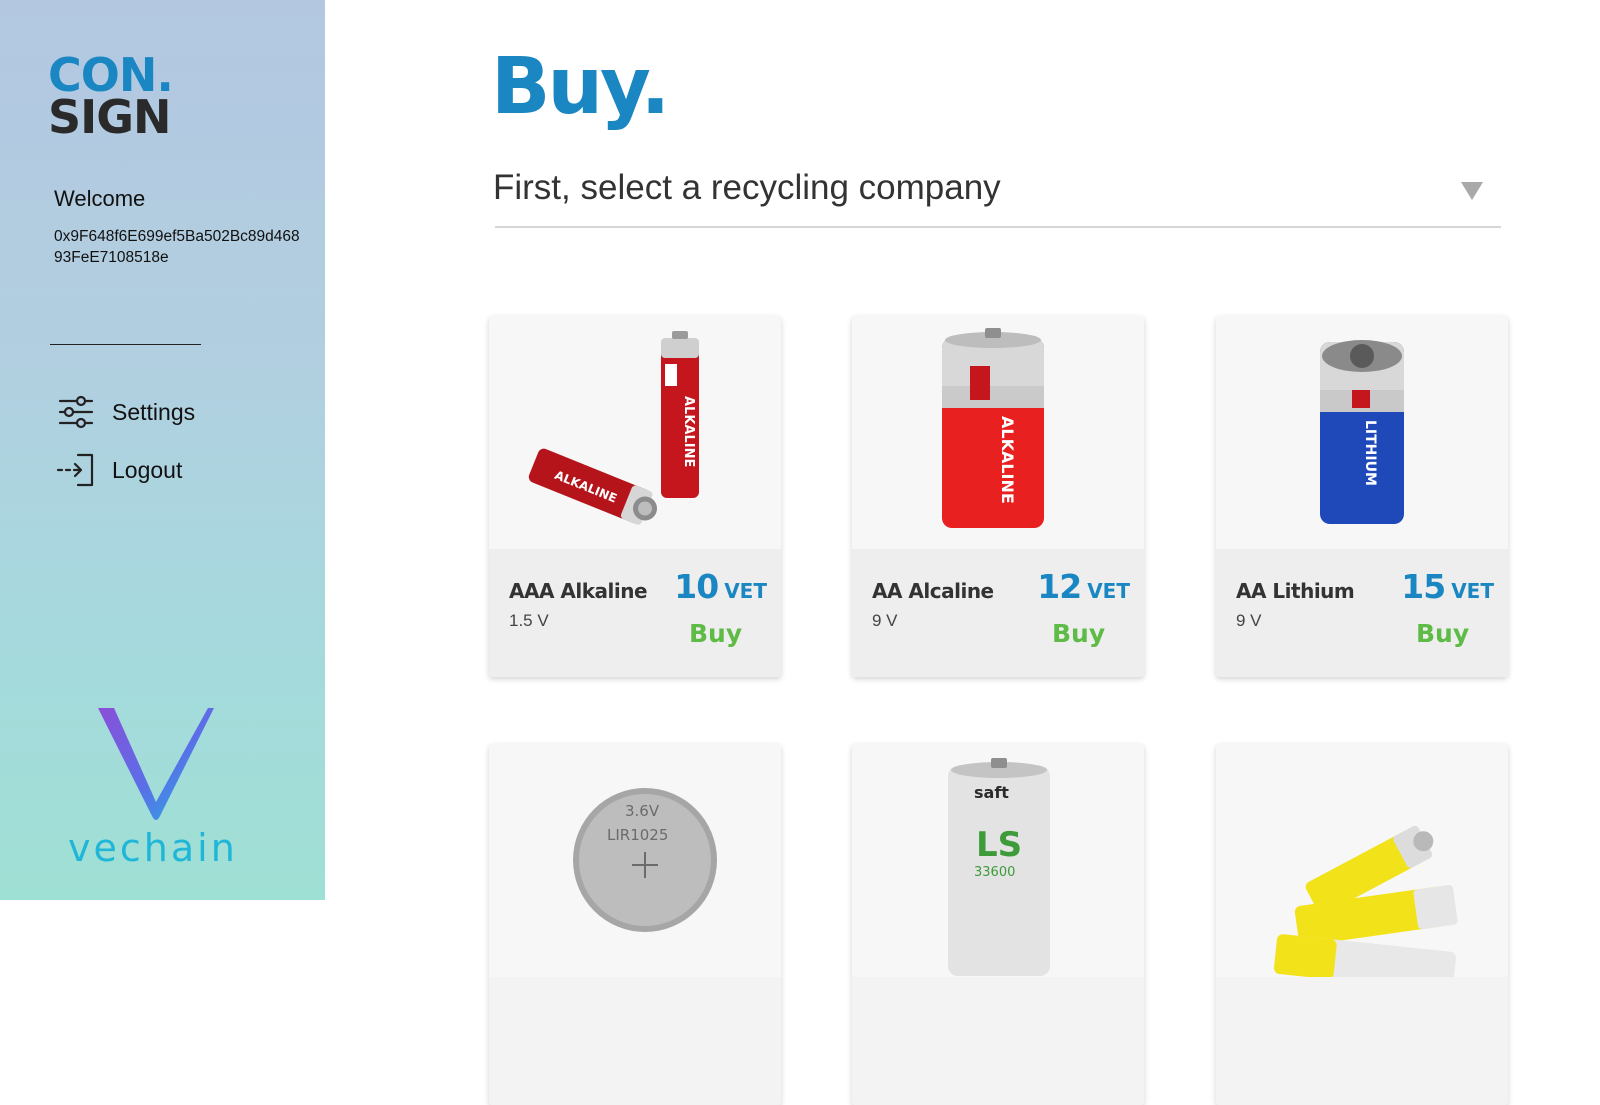 This screenshot has width=1600, height=1105. What do you see at coordinates (635, 613) in the screenshot?
I see `product-info: AAA Alkaline 1.5 V 10 VET Buy` at bounding box center [635, 613].